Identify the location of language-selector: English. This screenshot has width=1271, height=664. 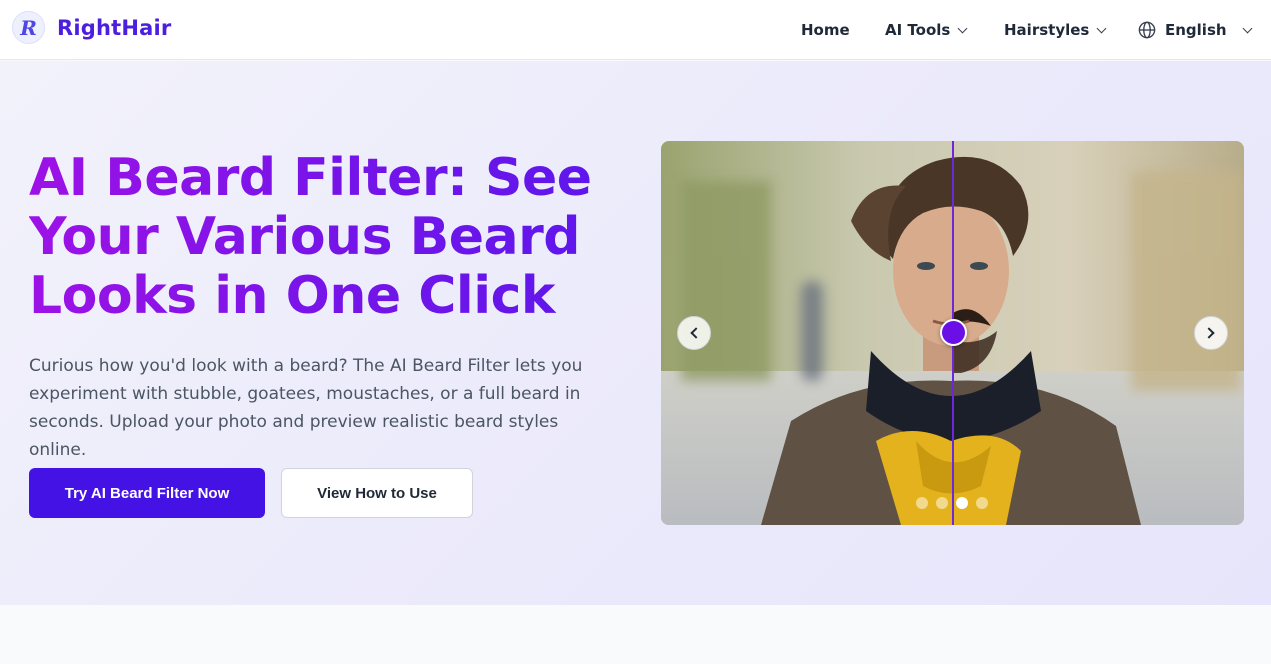
(1195, 30).